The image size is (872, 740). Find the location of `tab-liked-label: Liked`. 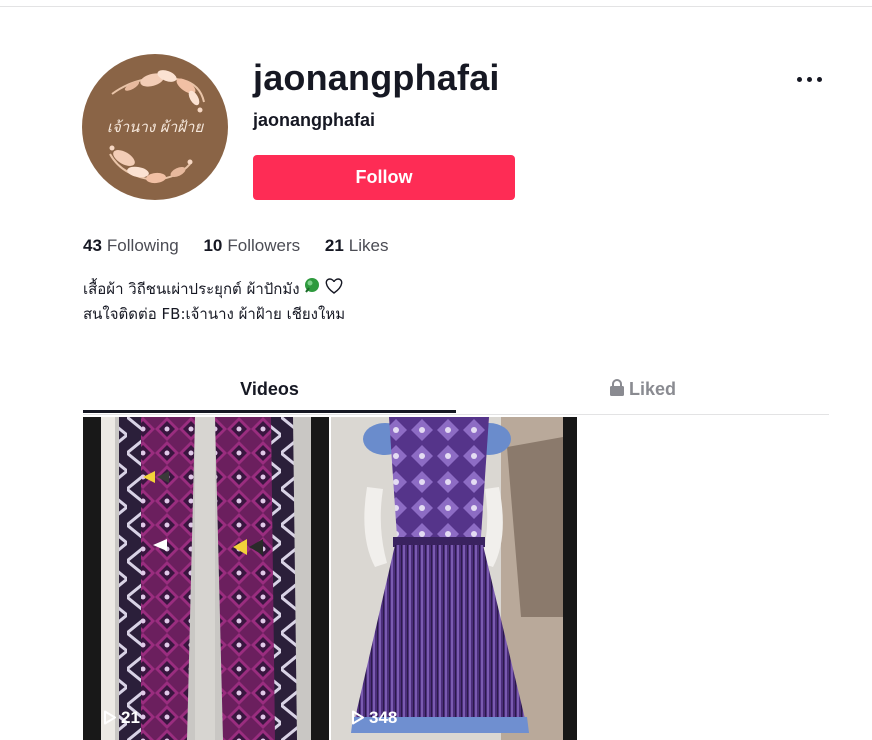

tab-liked-label: Liked is located at coordinates (652, 389).